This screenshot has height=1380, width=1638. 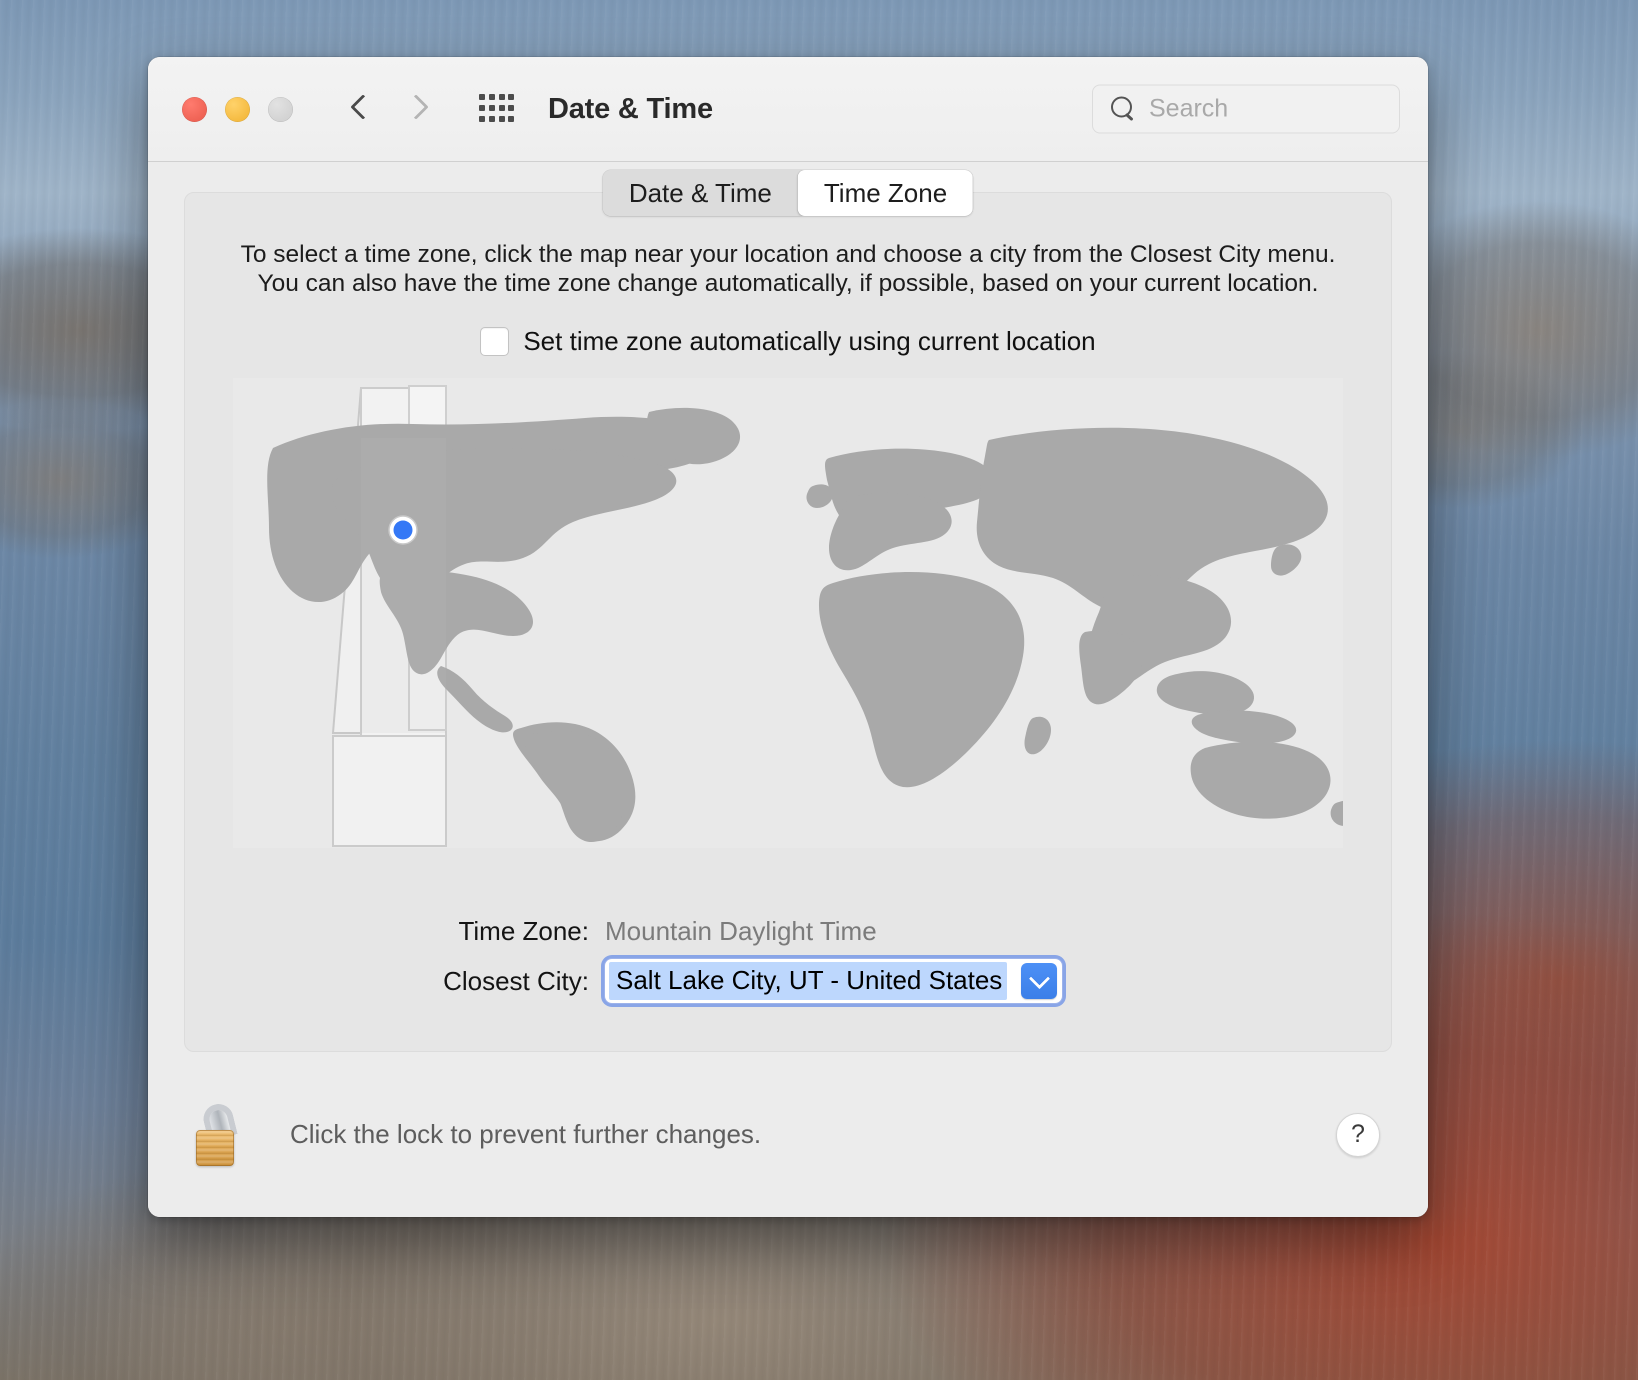 I want to click on unlocked-padlock-icon, so click(x=222, y=1133).